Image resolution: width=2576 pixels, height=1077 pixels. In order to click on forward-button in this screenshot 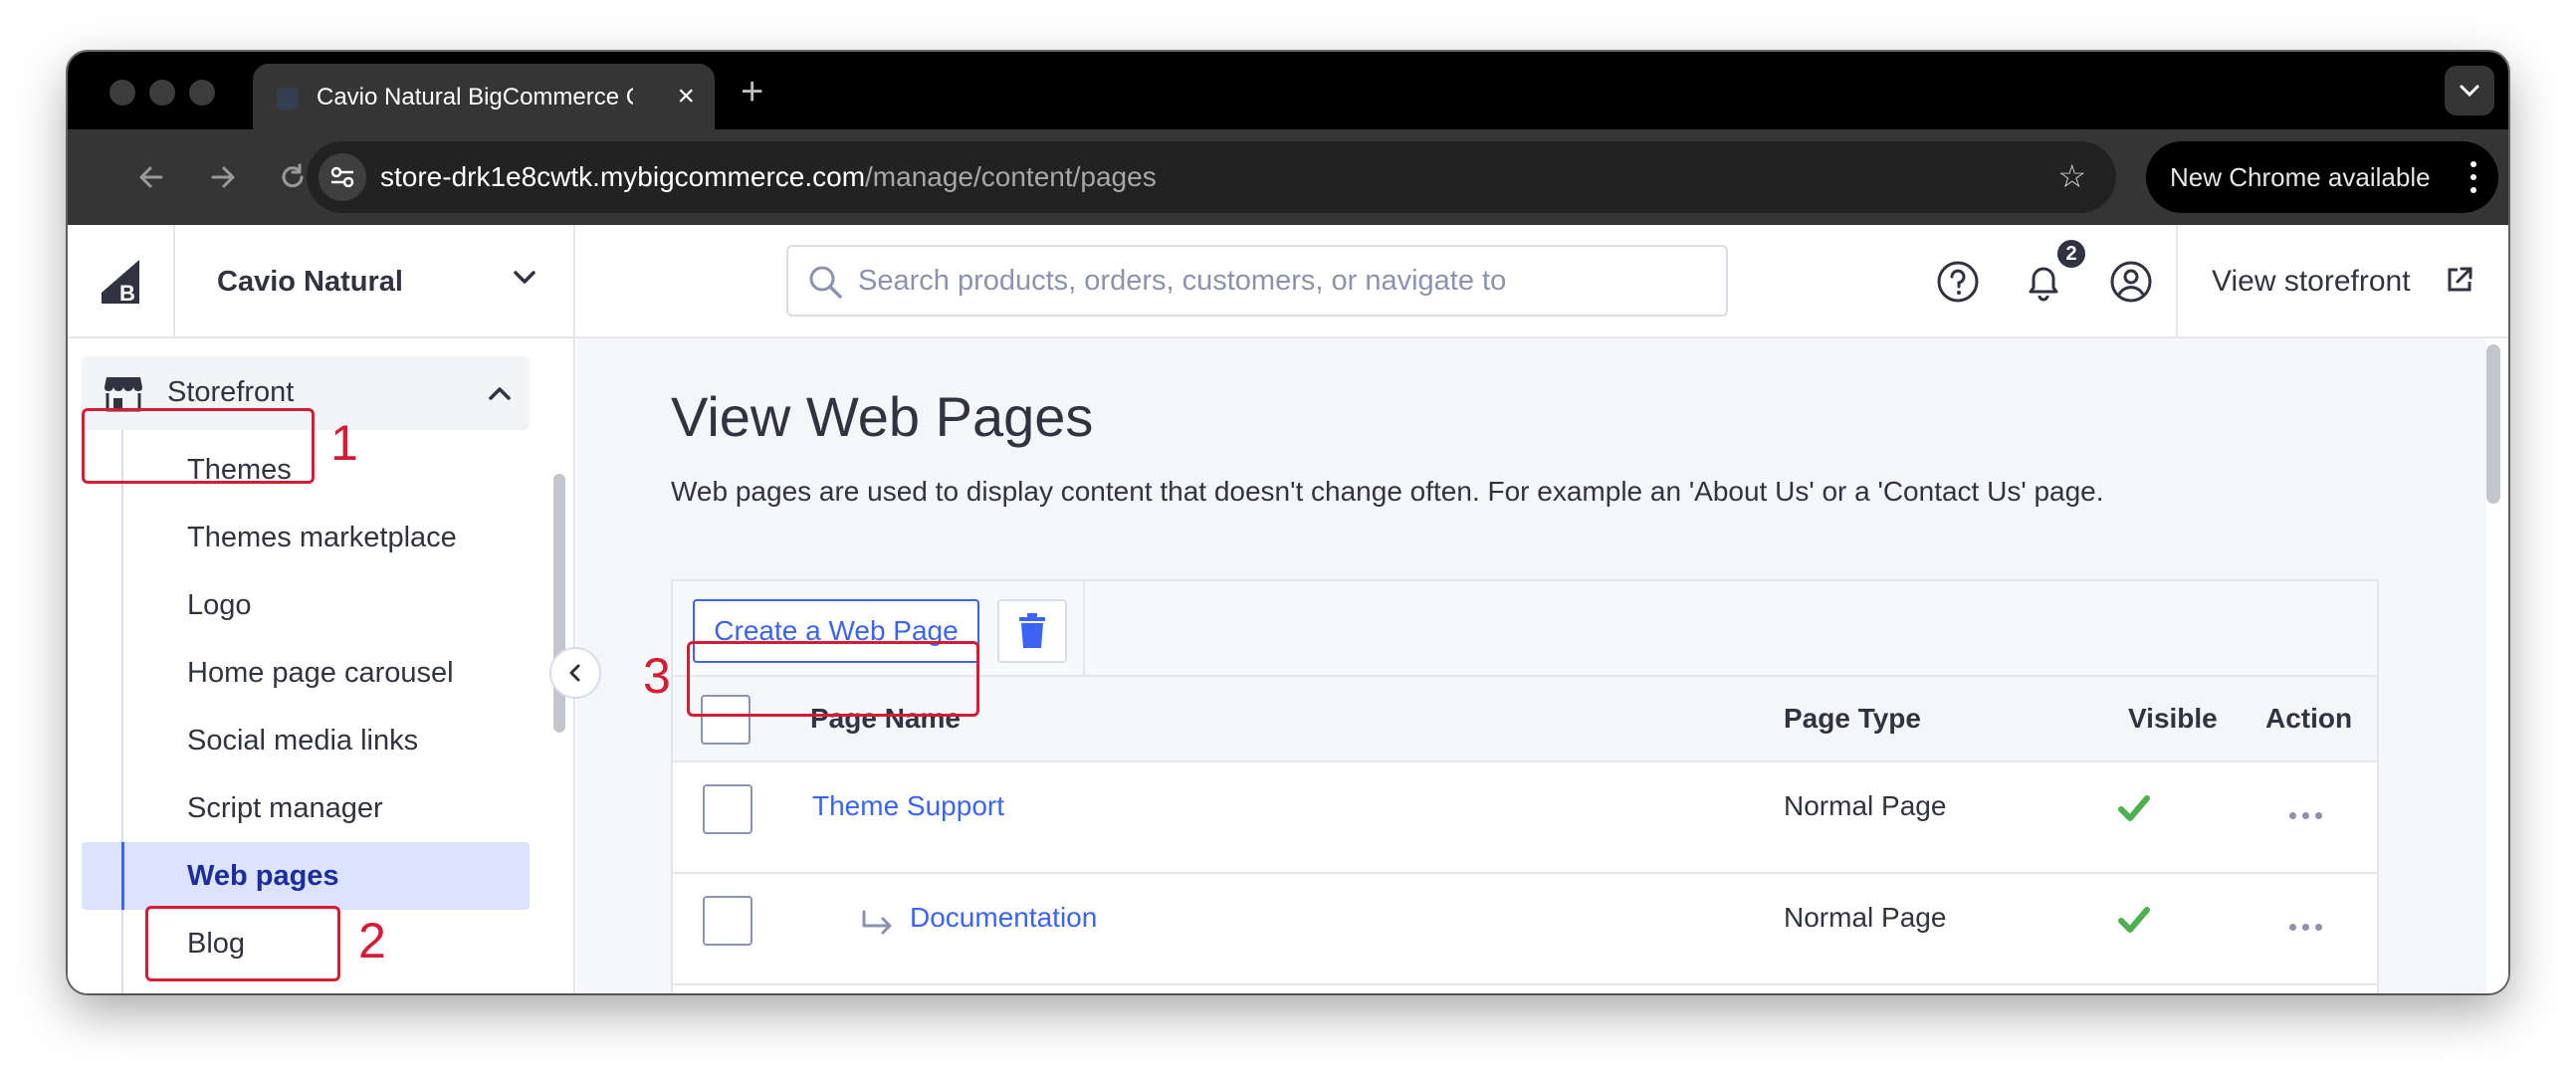, I will do `click(223, 177)`.